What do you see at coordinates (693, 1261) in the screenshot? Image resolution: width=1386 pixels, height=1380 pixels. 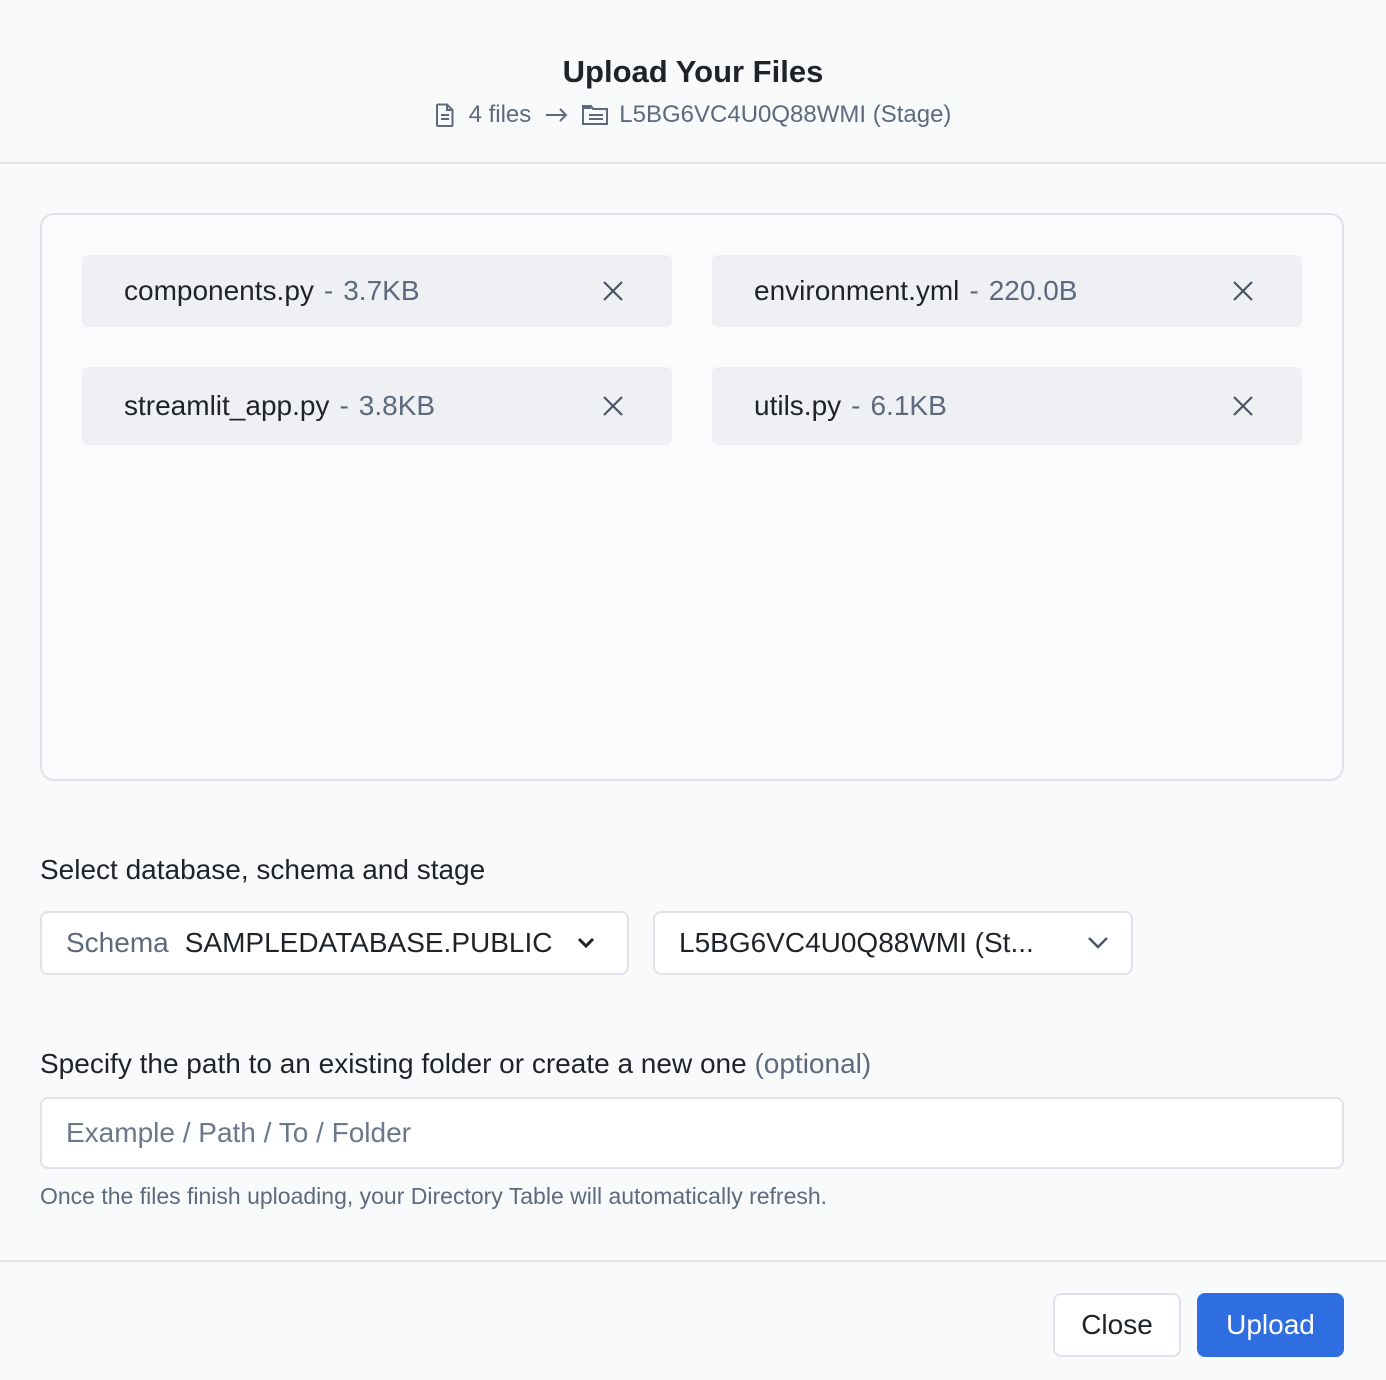 I see `footer-divider` at bounding box center [693, 1261].